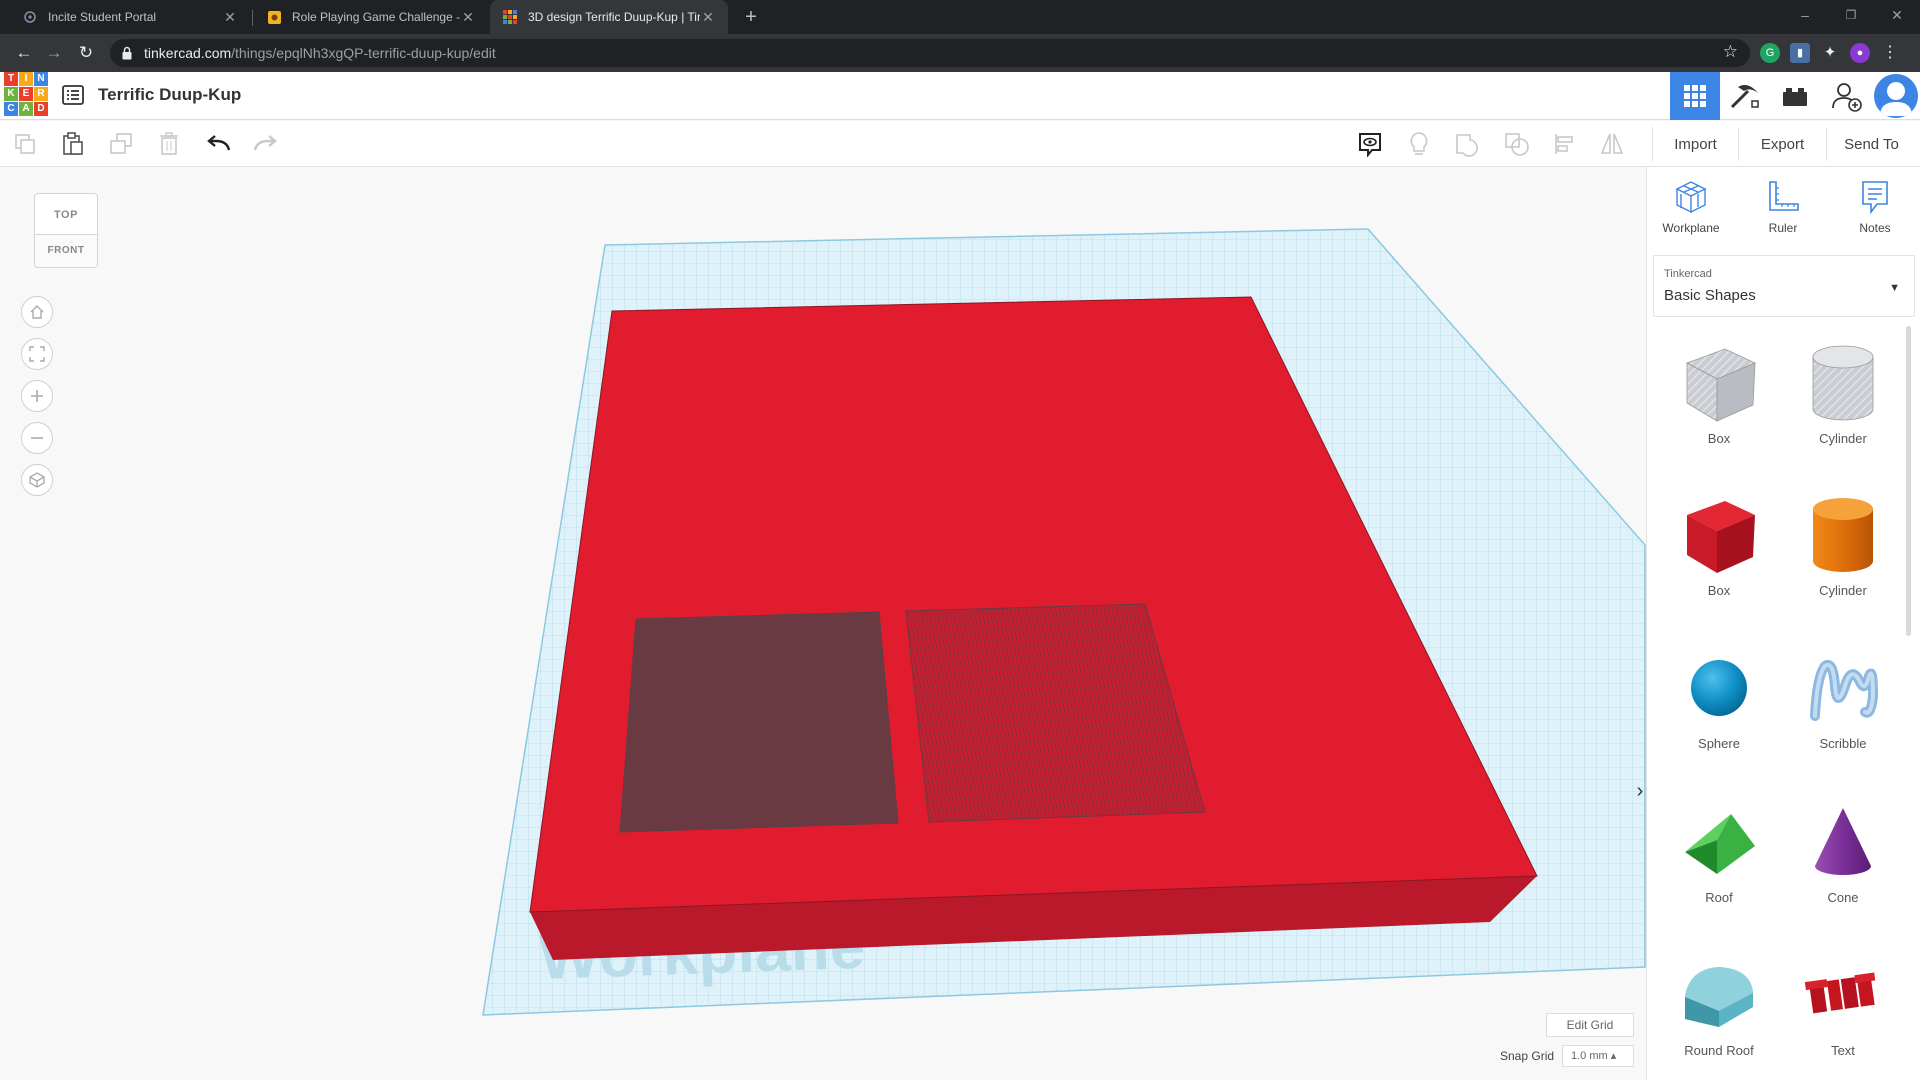 The height and width of the screenshot is (1080, 1920). I want to click on zoom-in-button, so click(37, 396).